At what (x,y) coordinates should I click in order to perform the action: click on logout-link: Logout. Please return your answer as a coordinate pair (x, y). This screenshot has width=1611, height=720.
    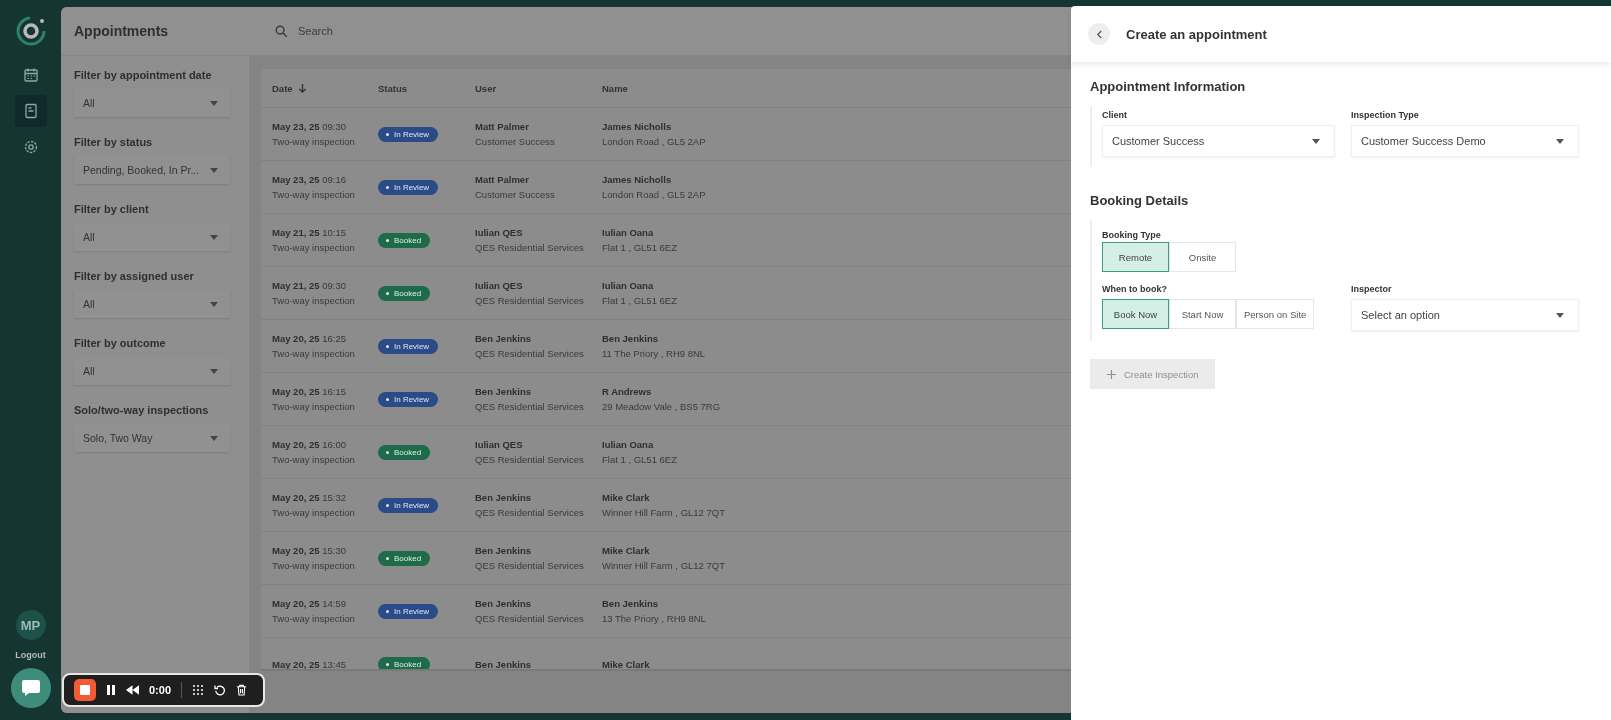
    Looking at the image, I should click on (30, 655).